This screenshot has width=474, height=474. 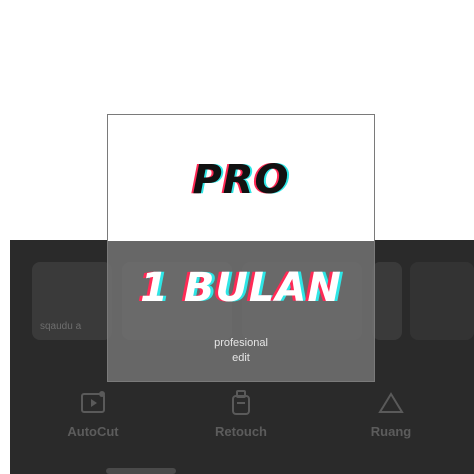 What do you see at coordinates (72, 301) in the screenshot?
I see `template-thumbnail: sqaudu a` at bounding box center [72, 301].